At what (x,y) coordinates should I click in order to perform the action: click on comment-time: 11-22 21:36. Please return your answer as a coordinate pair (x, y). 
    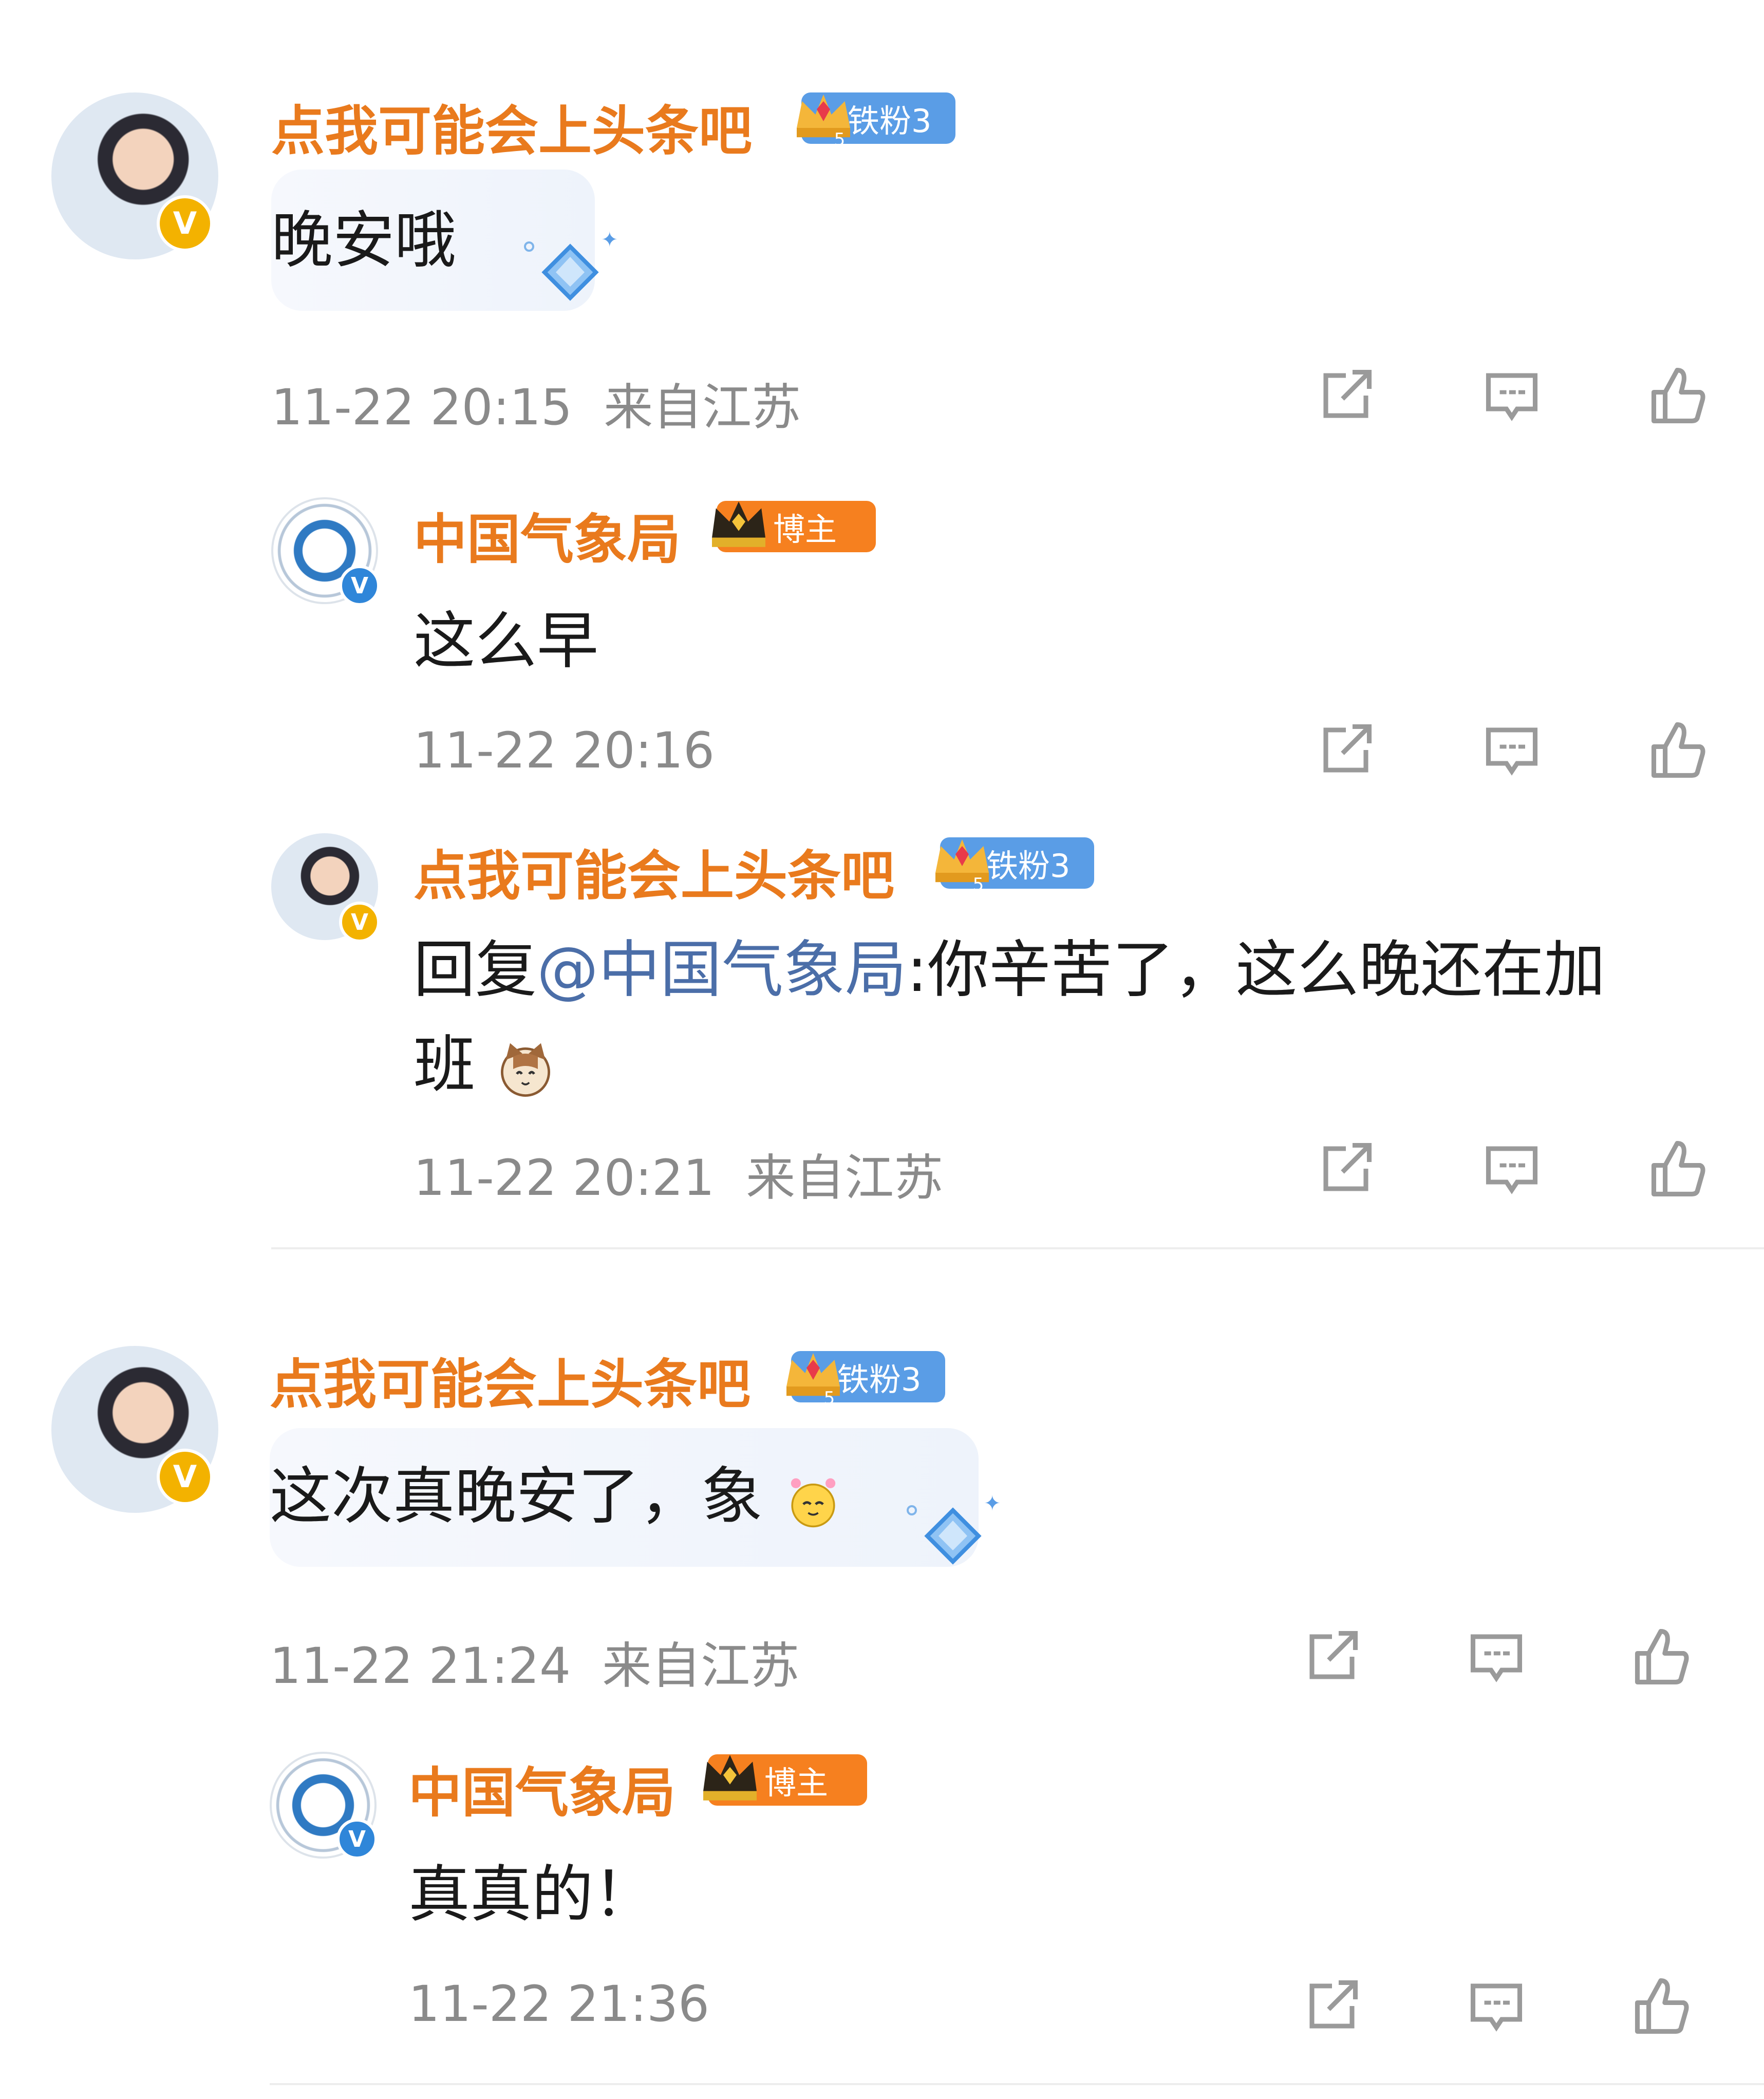
    Looking at the image, I should click on (559, 2004).